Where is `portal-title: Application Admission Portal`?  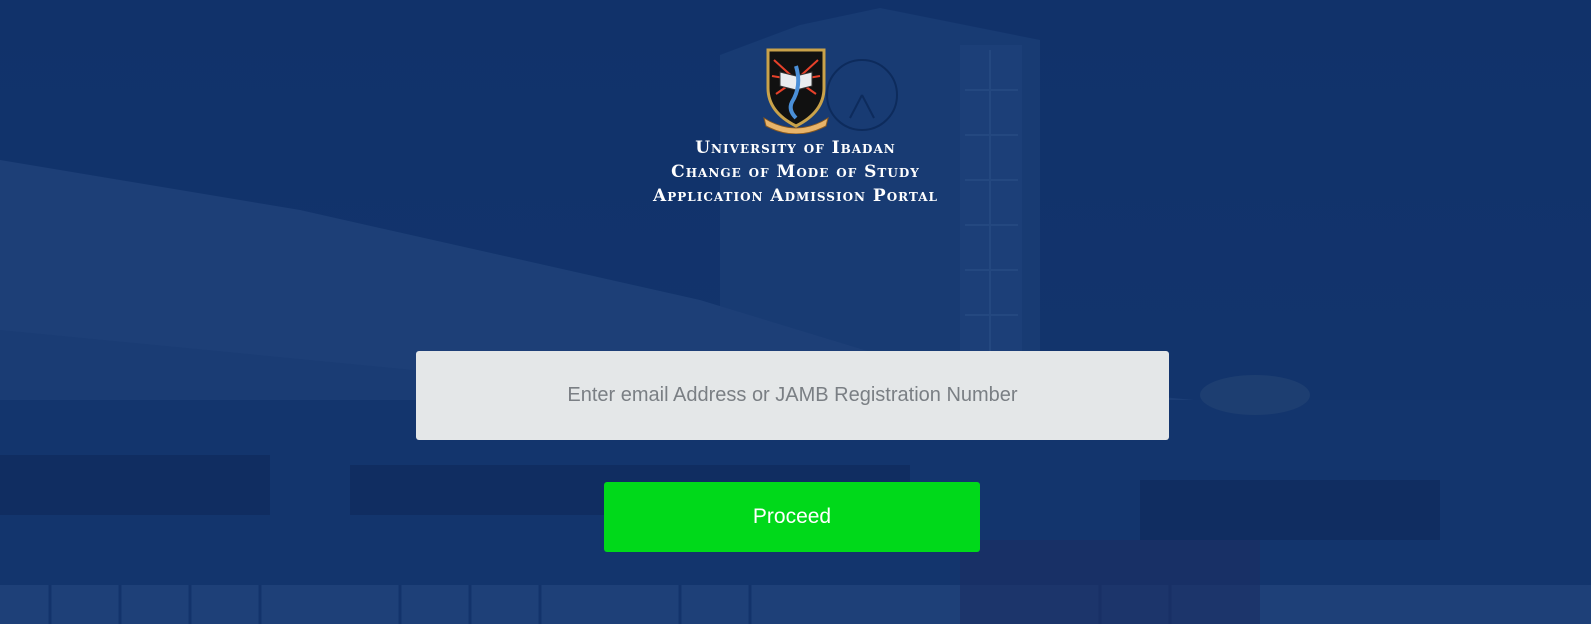
portal-title: Application Admission Portal is located at coordinates (795, 196).